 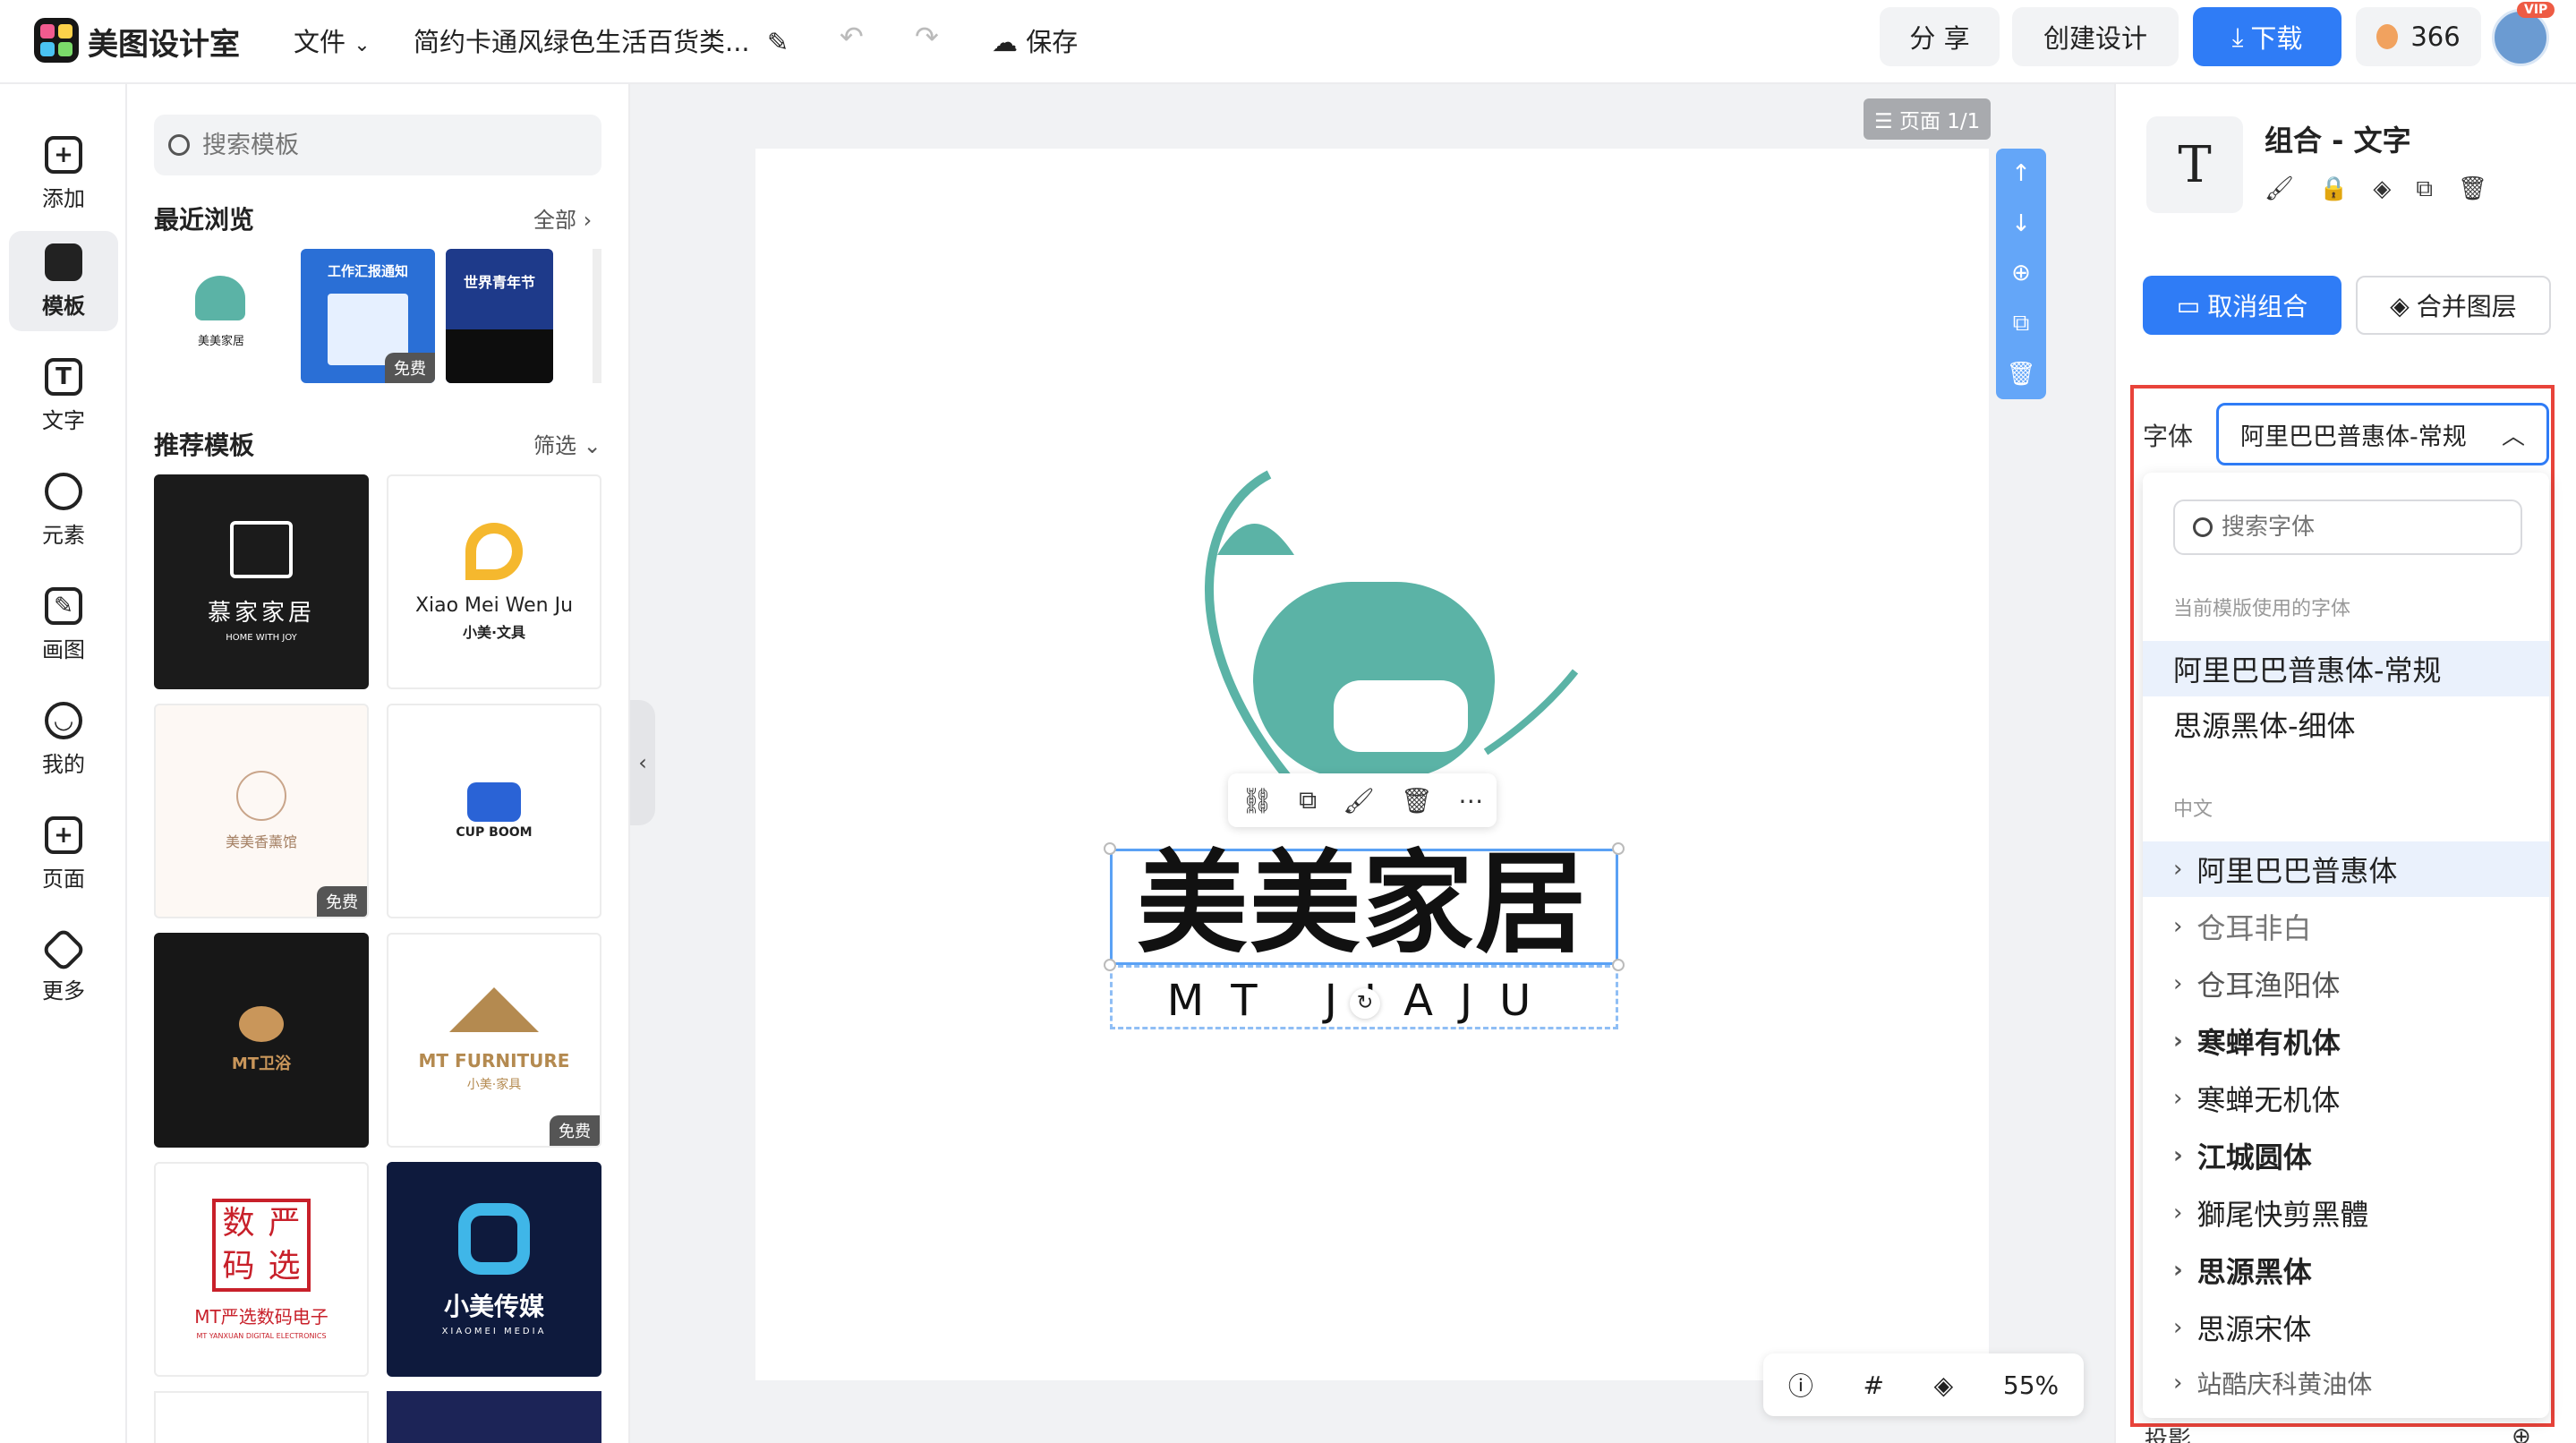 I want to click on chevron-up-icon: ︿, so click(x=2513, y=436).